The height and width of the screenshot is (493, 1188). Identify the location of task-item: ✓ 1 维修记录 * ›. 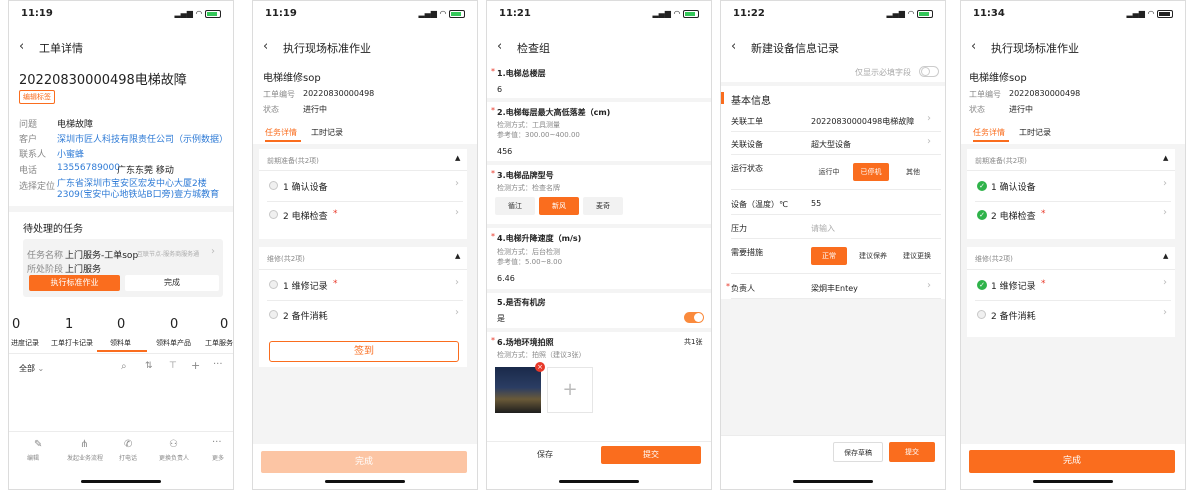
(1073, 287).